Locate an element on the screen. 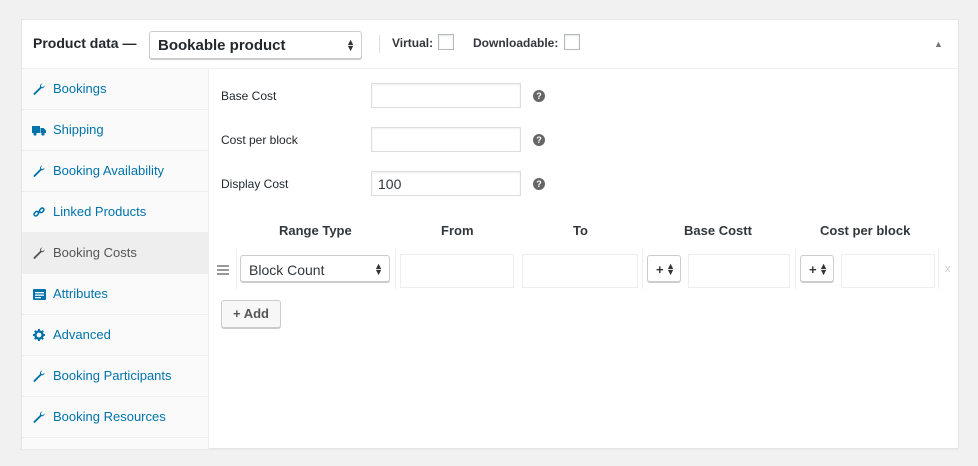 The width and height of the screenshot is (978, 466). link-icon is located at coordinates (39, 212).